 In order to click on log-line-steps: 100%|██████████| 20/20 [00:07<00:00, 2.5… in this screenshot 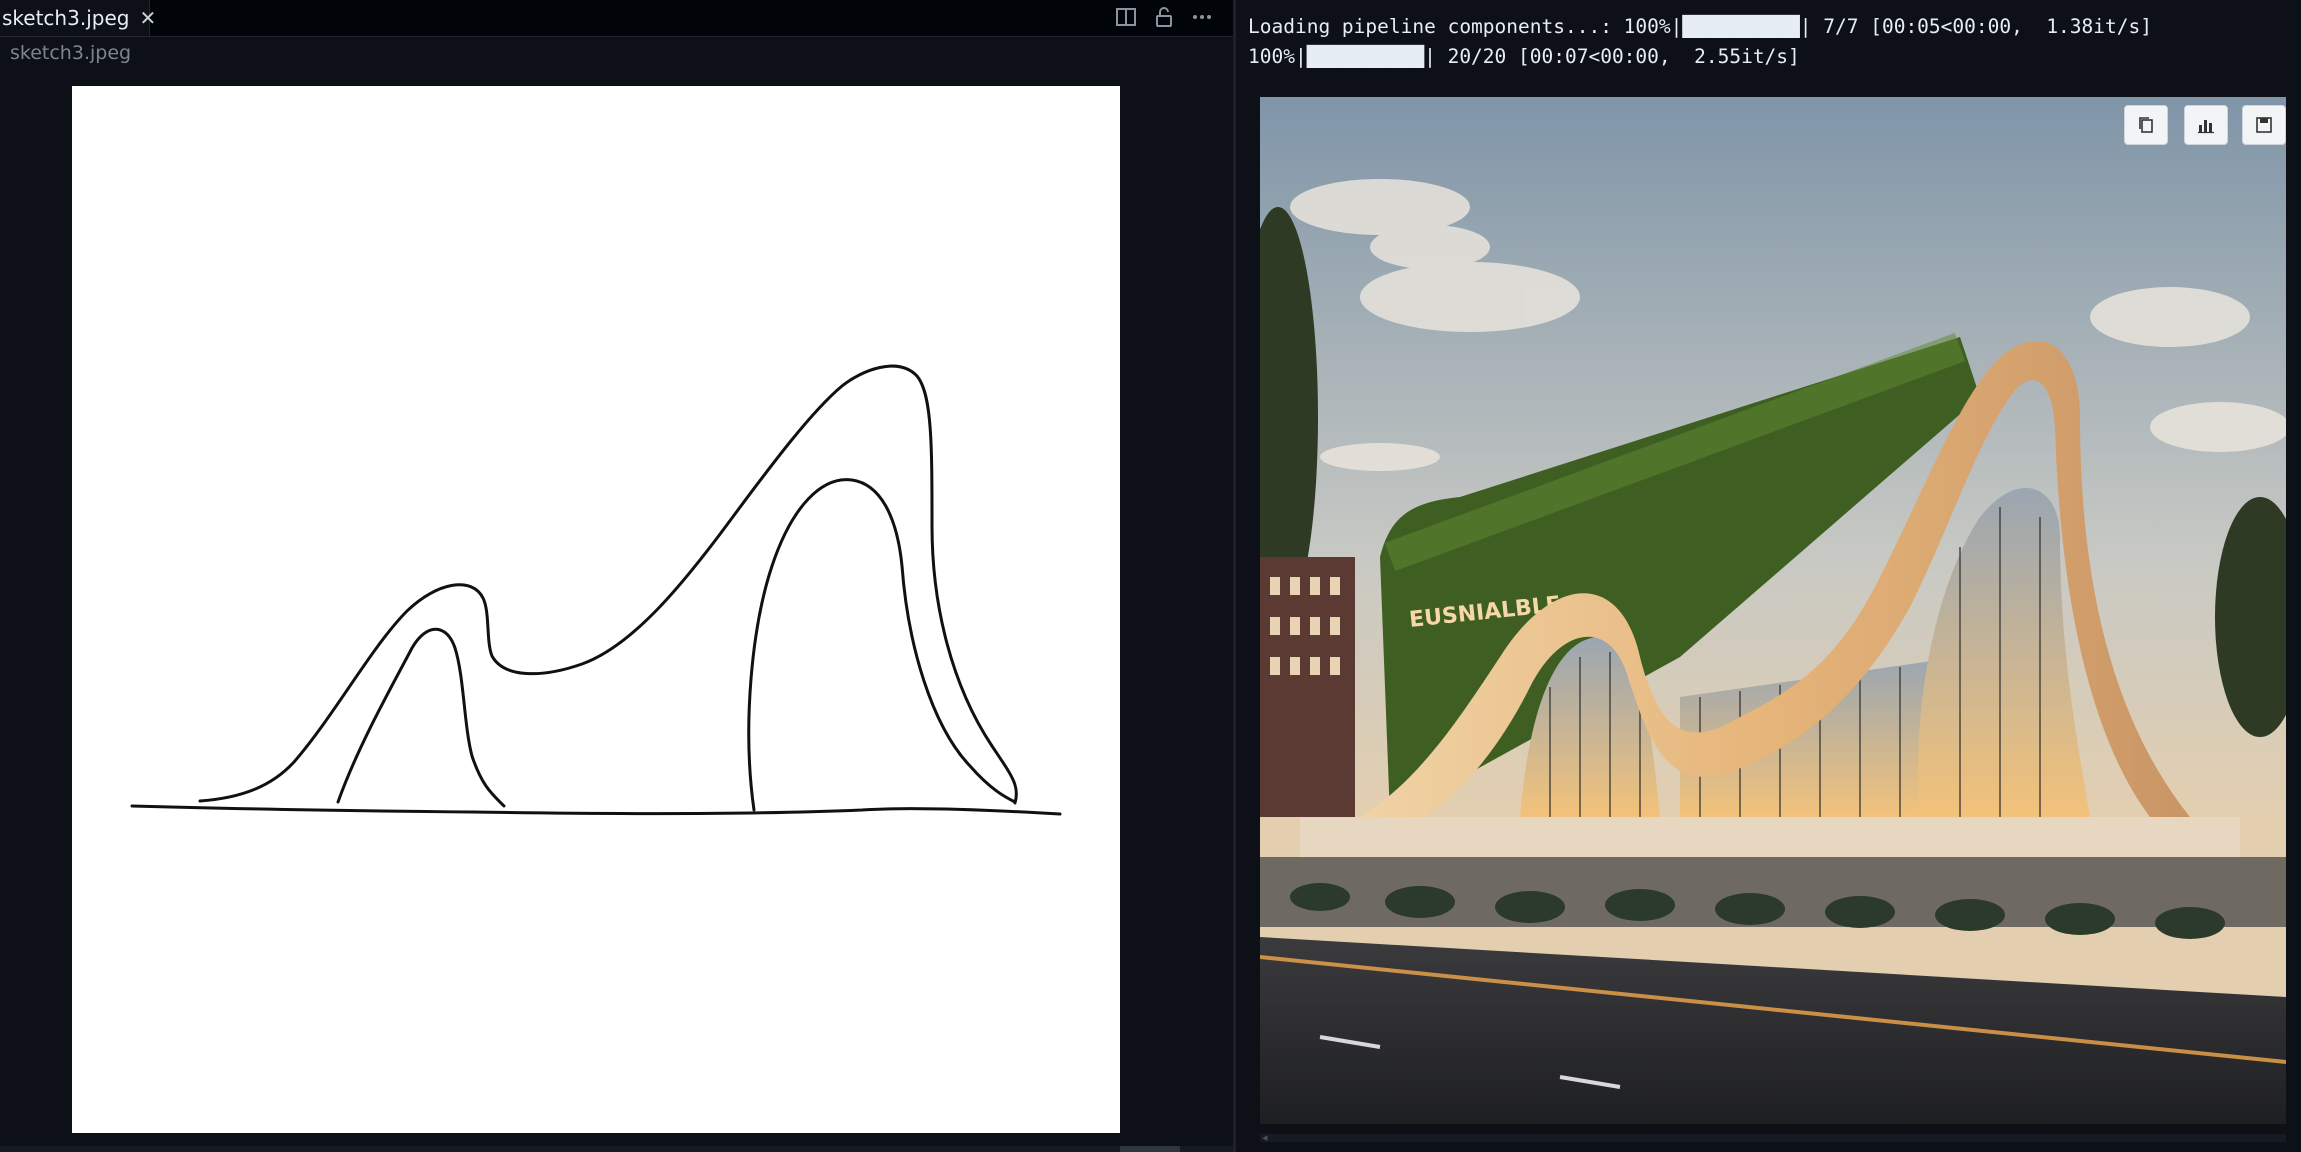, I will do `click(1524, 56)`.